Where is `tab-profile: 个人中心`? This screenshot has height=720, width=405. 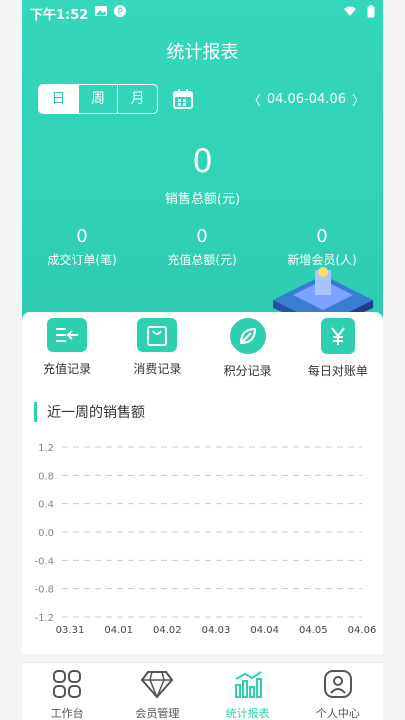 tab-profile: 个人中心 is located at coordinates (338, 691).